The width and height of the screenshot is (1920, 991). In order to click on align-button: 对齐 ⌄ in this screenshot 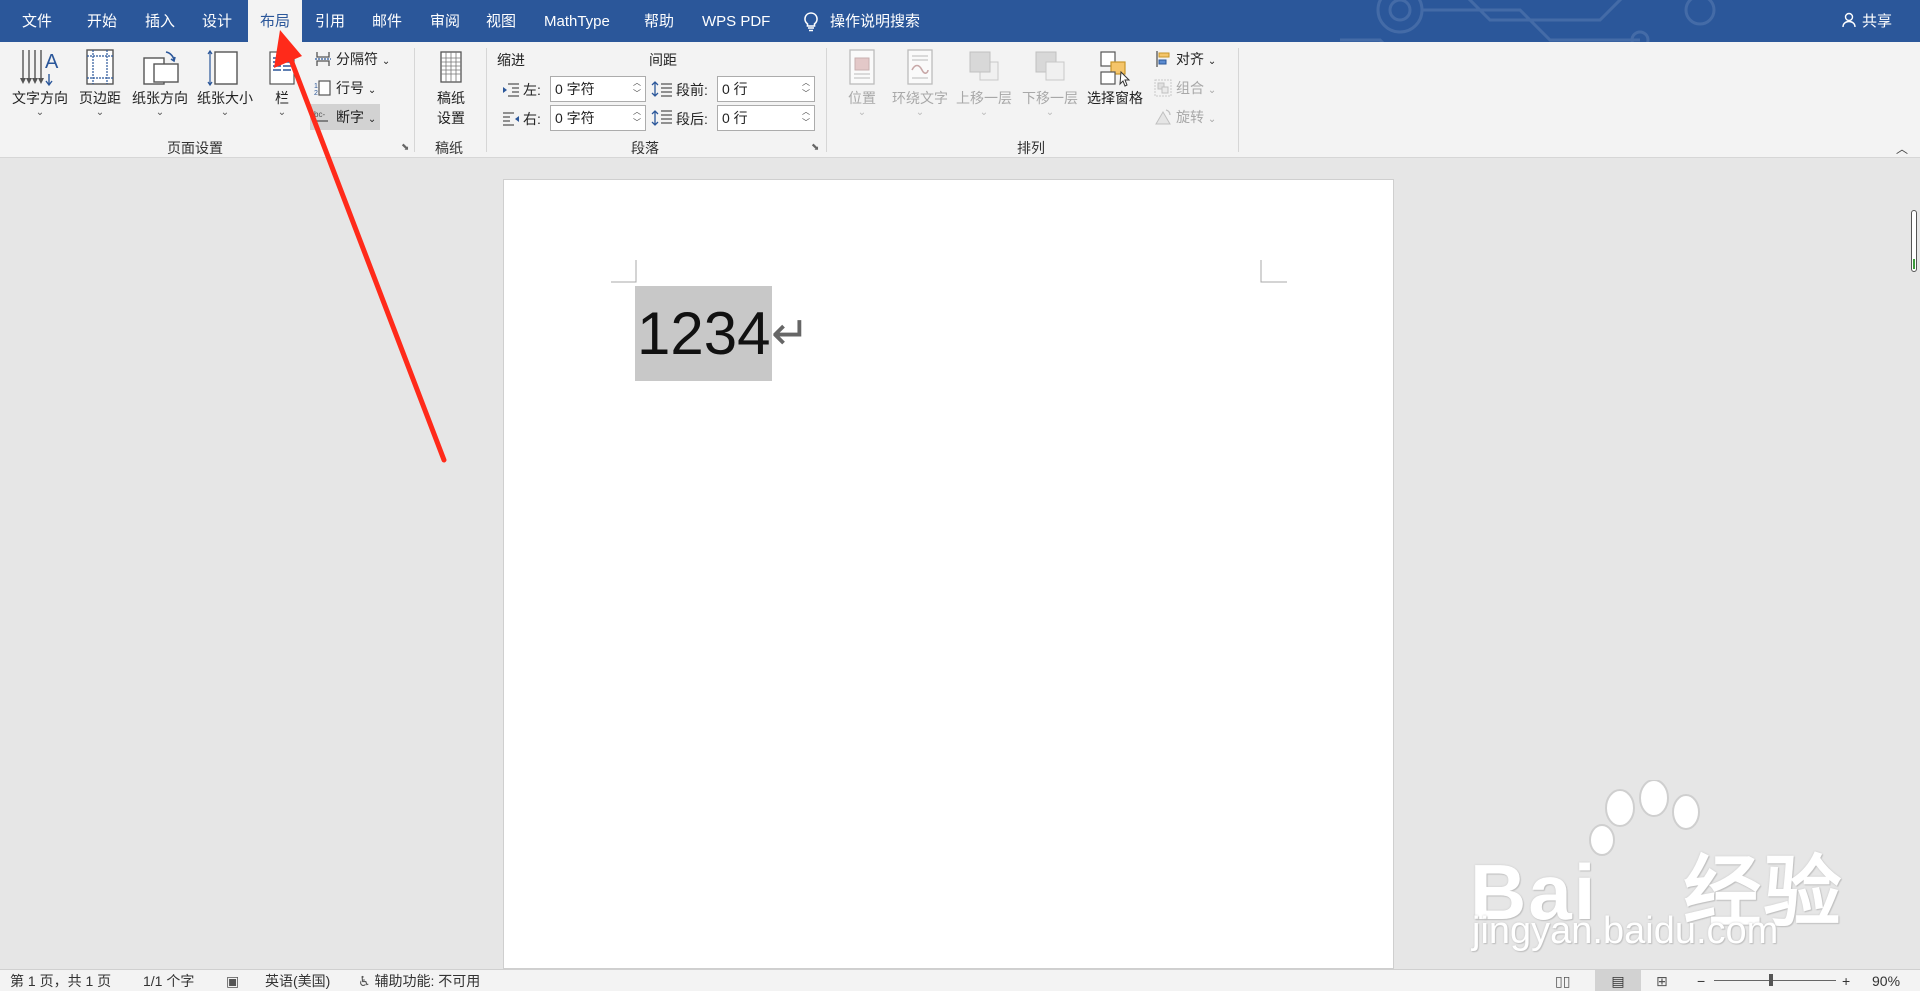, I will do `click(1185, 59)`.